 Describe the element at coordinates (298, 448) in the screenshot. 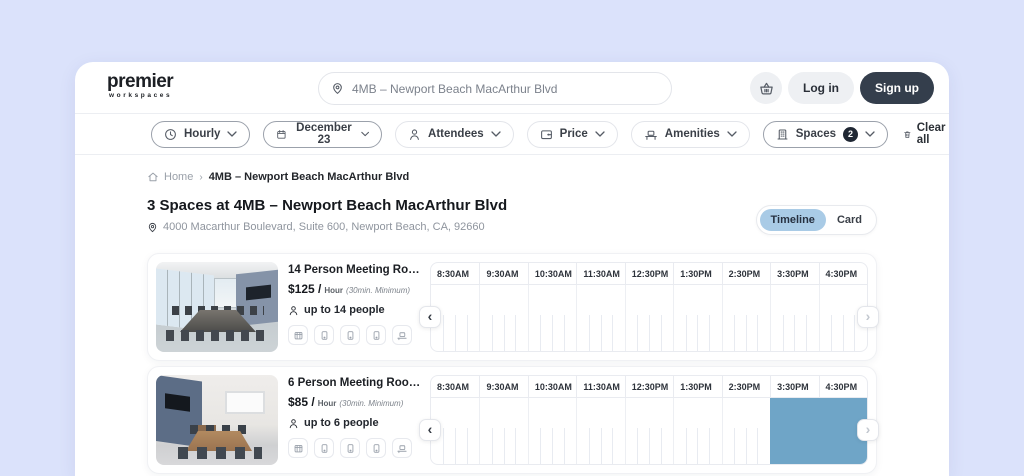

I see `amenity-calendar-icon` at that location.